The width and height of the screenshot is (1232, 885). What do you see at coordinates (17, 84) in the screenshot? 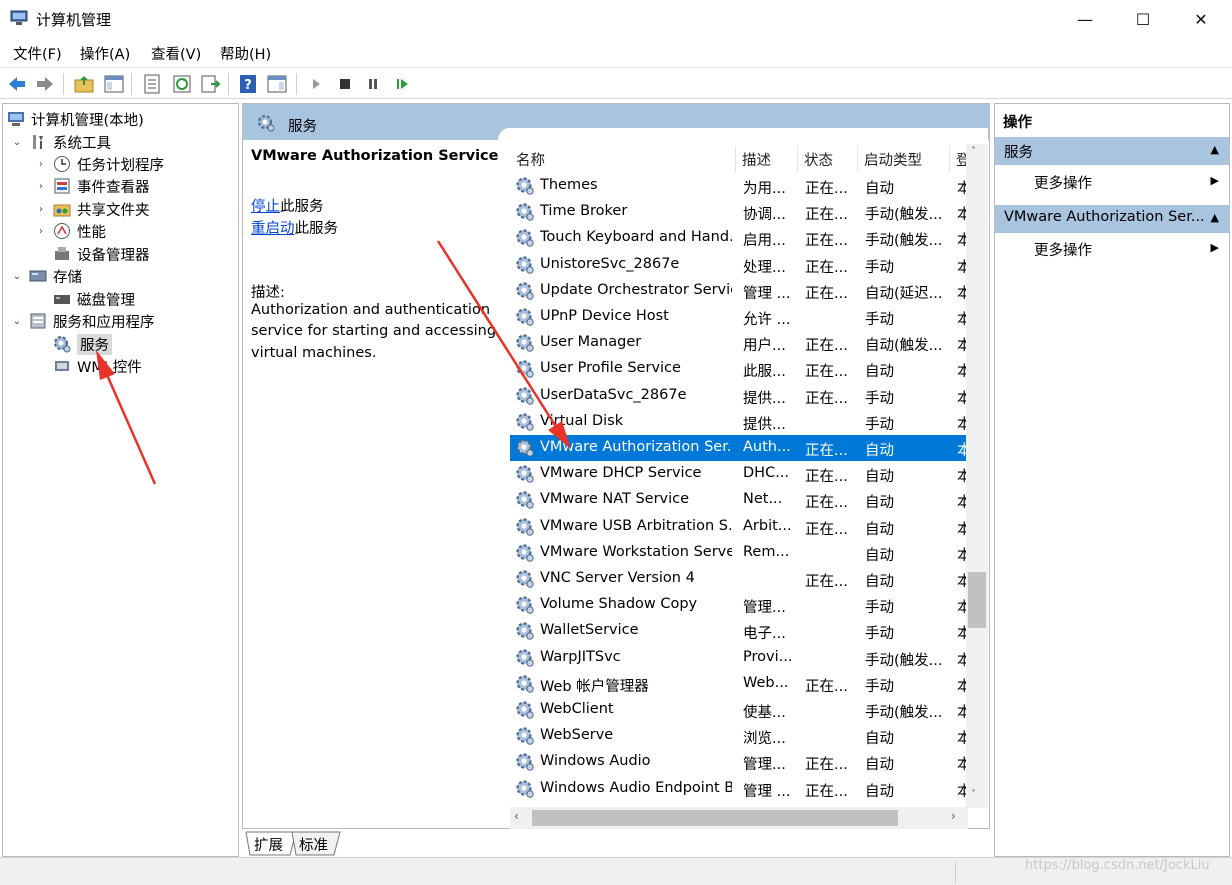
I see `back-icon` at bounding box center [17, 84].